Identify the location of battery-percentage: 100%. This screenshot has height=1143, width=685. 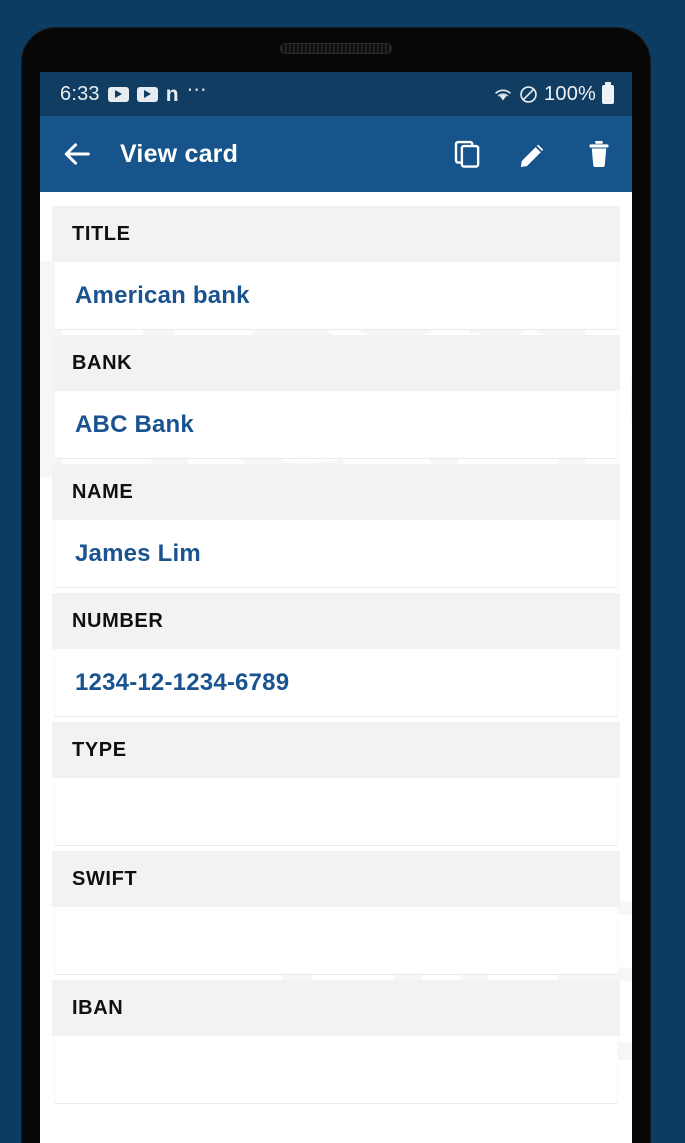
(570, 93).